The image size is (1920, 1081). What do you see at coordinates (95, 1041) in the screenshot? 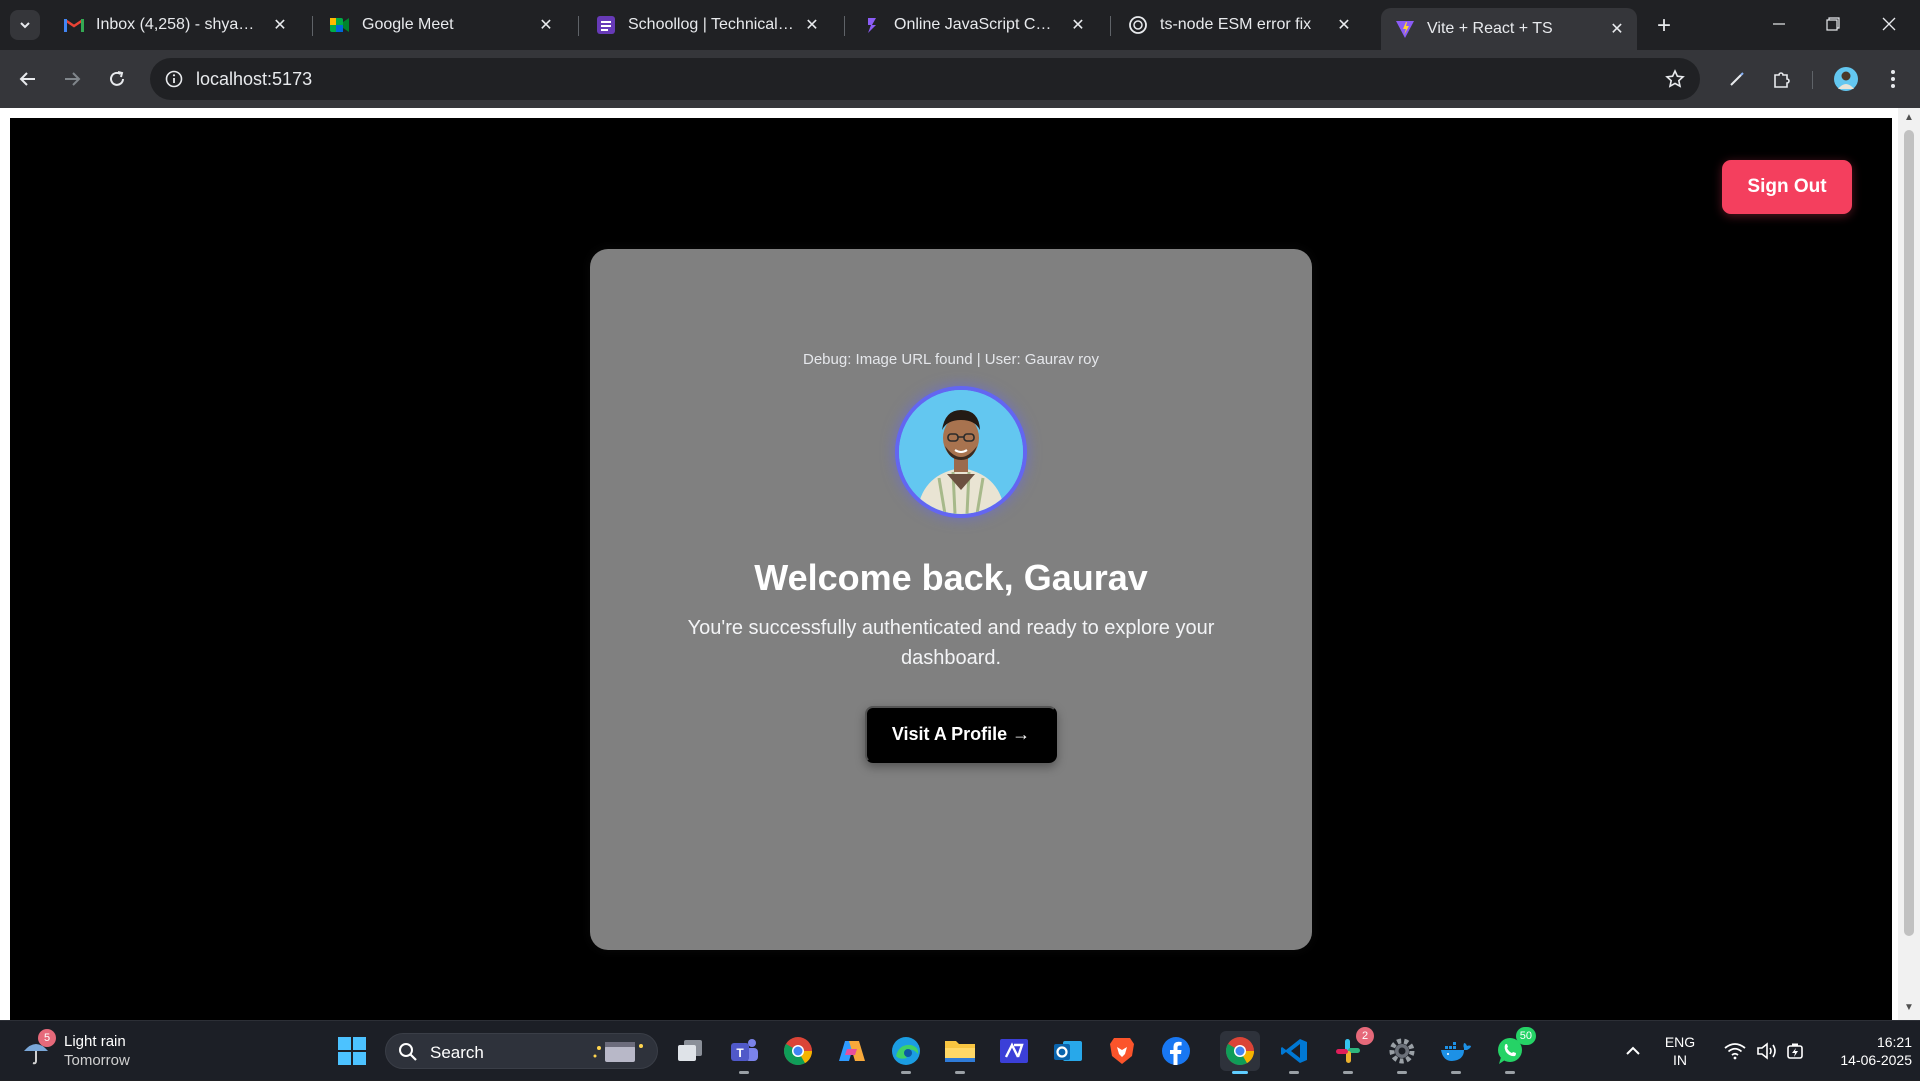
I see `weather-condition: Light rain` at bounding box center [95, 1041].